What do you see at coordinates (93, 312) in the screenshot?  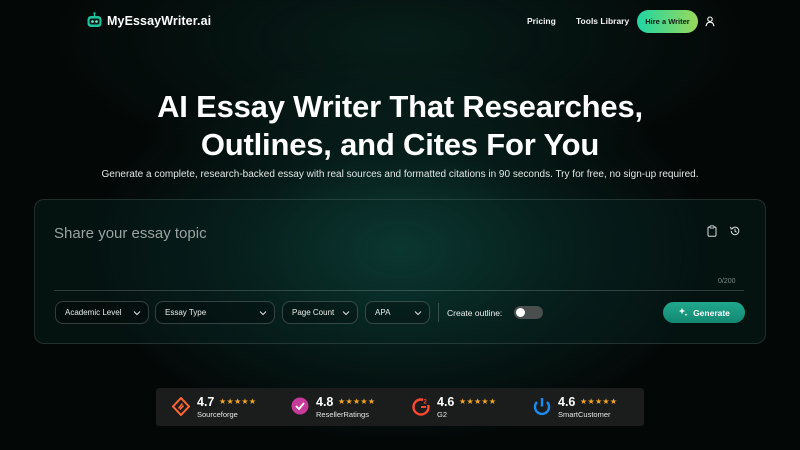 I see `academic-level-label: Academic Level` at bounding box center [93, 312].